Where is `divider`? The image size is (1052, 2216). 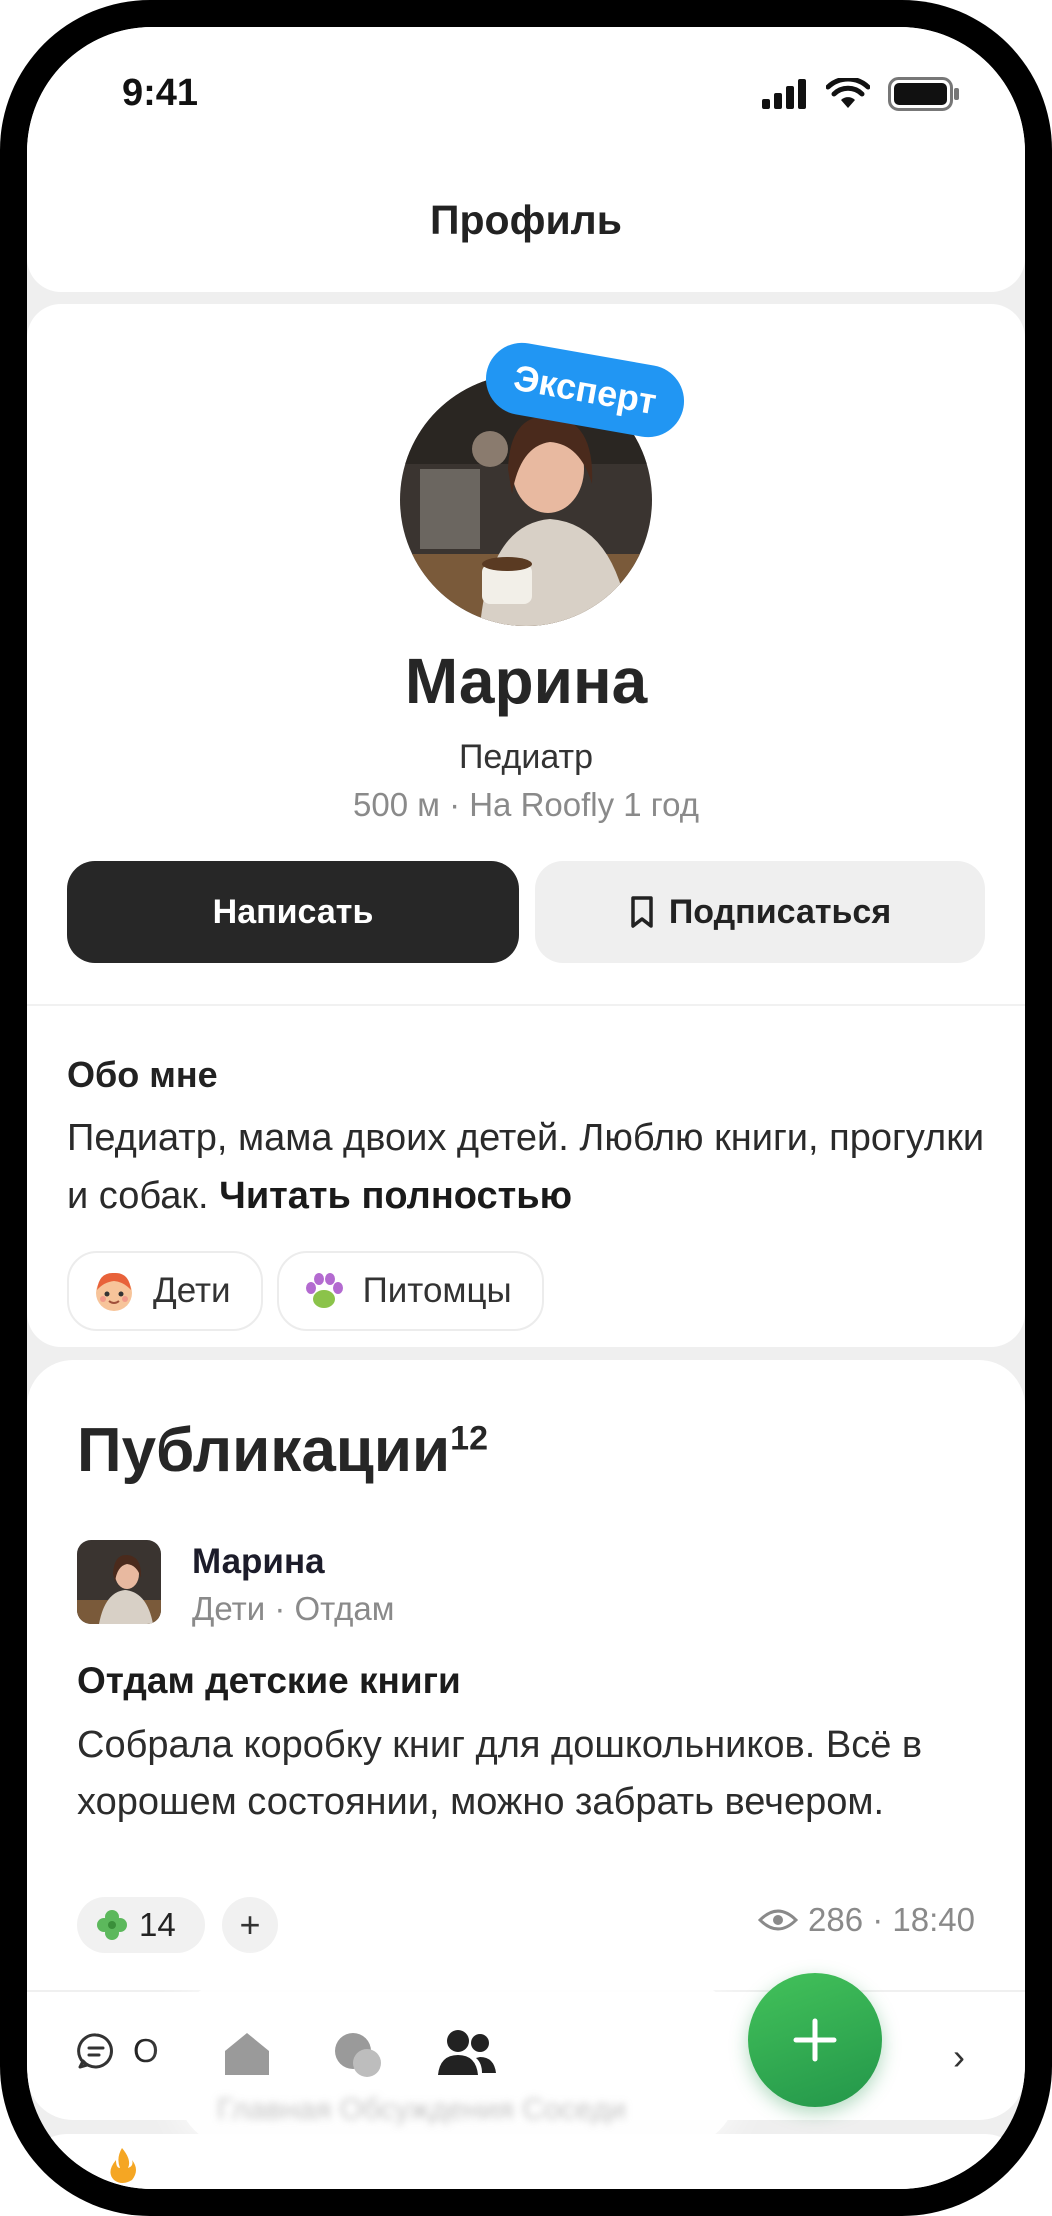
divider is located at coordinates (526, 1005).